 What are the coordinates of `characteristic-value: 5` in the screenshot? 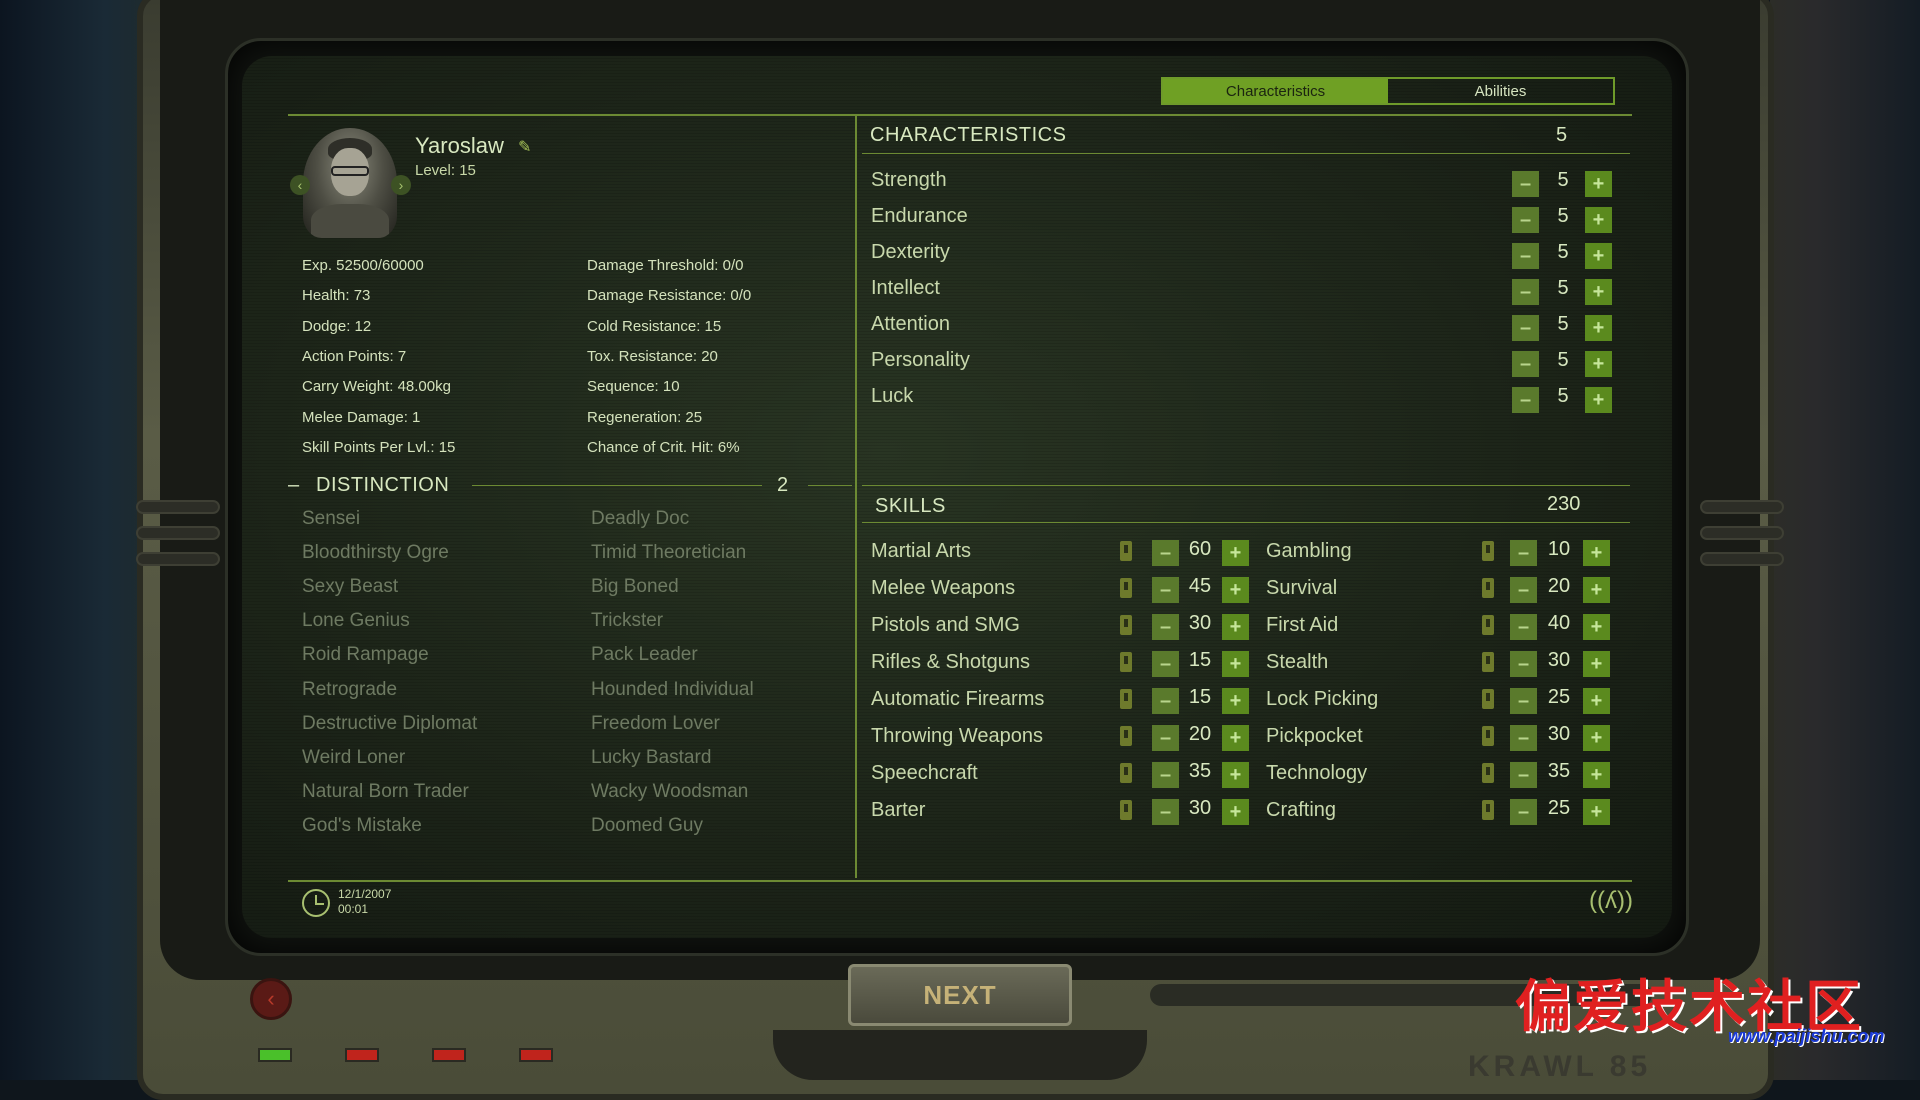 It's located at (1563, 396).